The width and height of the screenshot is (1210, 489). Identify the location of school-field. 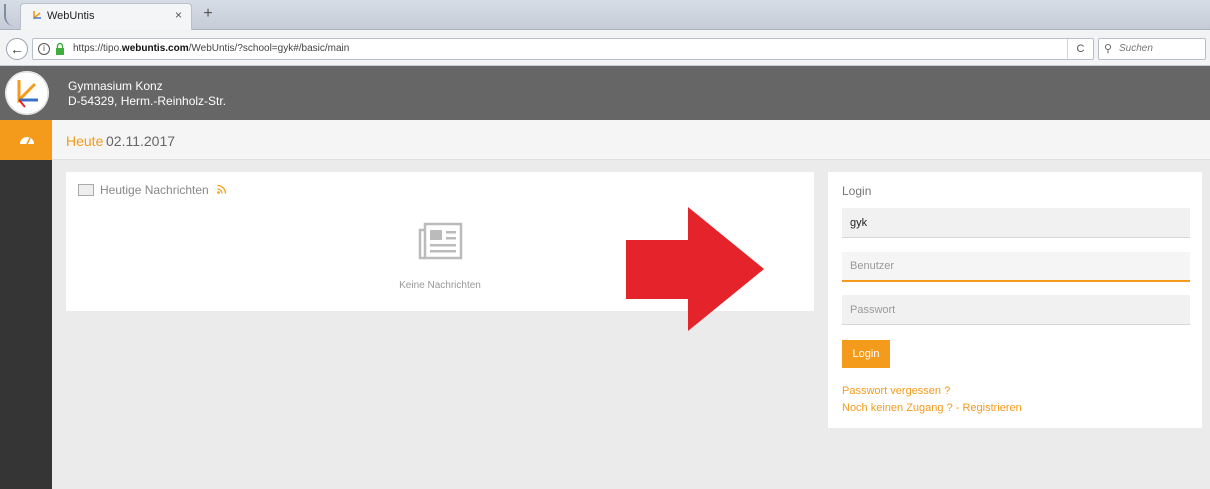
(1016, 223).